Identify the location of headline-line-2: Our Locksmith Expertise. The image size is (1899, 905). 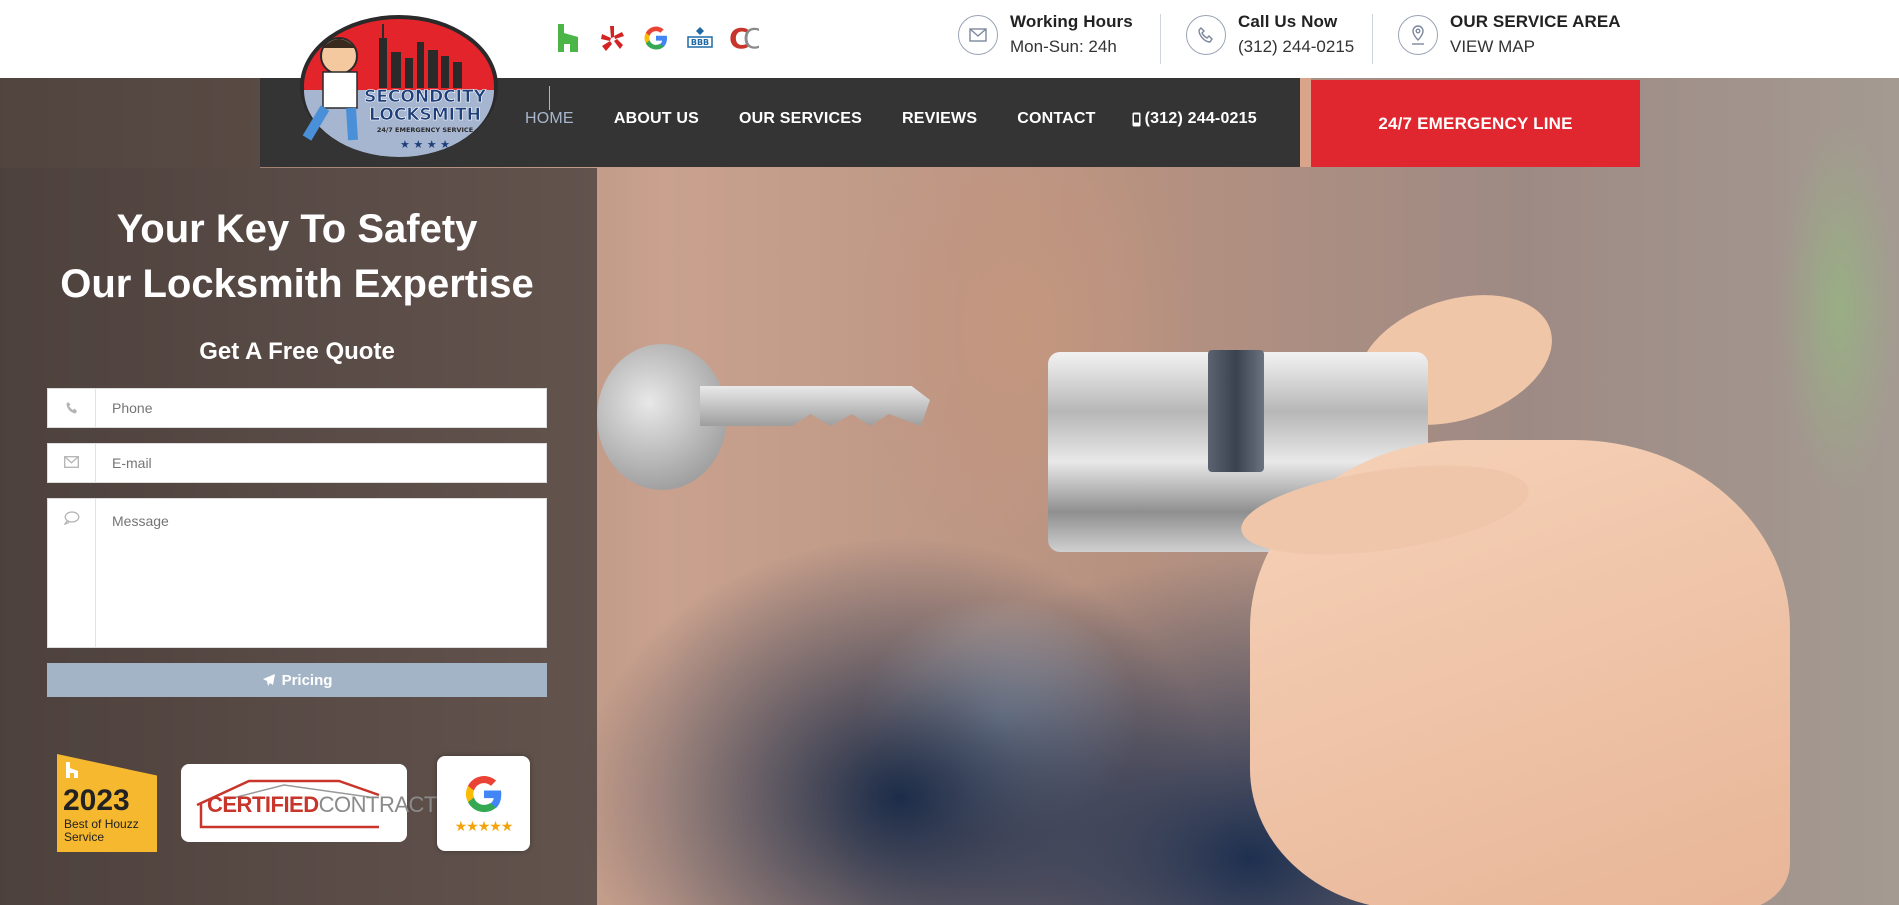
(297, 284).